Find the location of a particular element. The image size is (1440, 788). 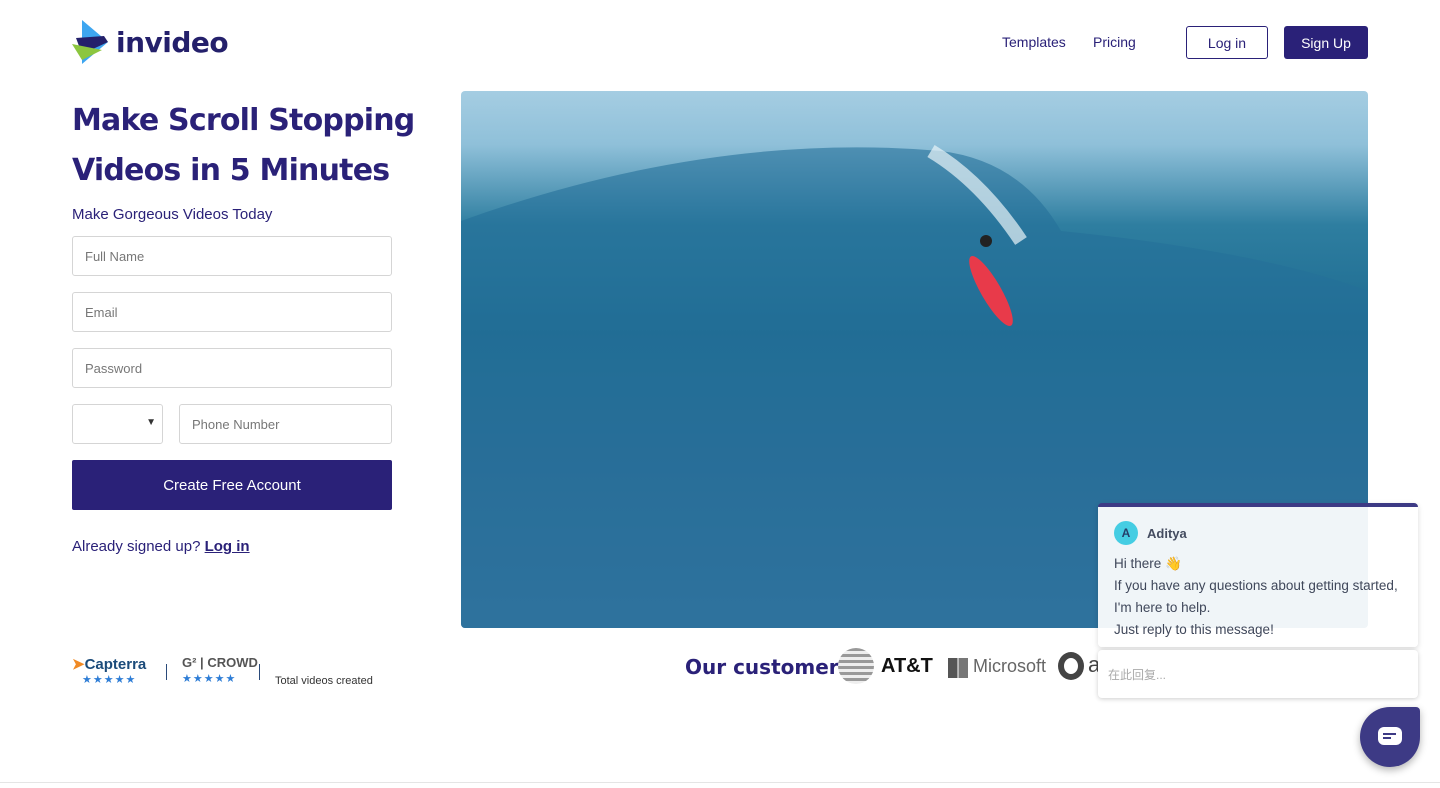

chat-line: Hi there 👋 is located at coordinates (1148, 563).